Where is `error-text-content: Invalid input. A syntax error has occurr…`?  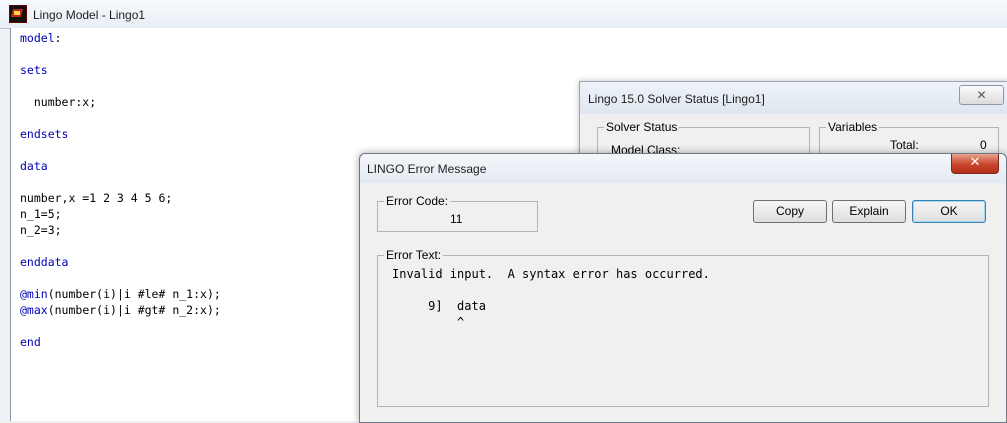
error-text-content: Invalid input. A syntax error has occurr… is located at coordinates (551, 298).